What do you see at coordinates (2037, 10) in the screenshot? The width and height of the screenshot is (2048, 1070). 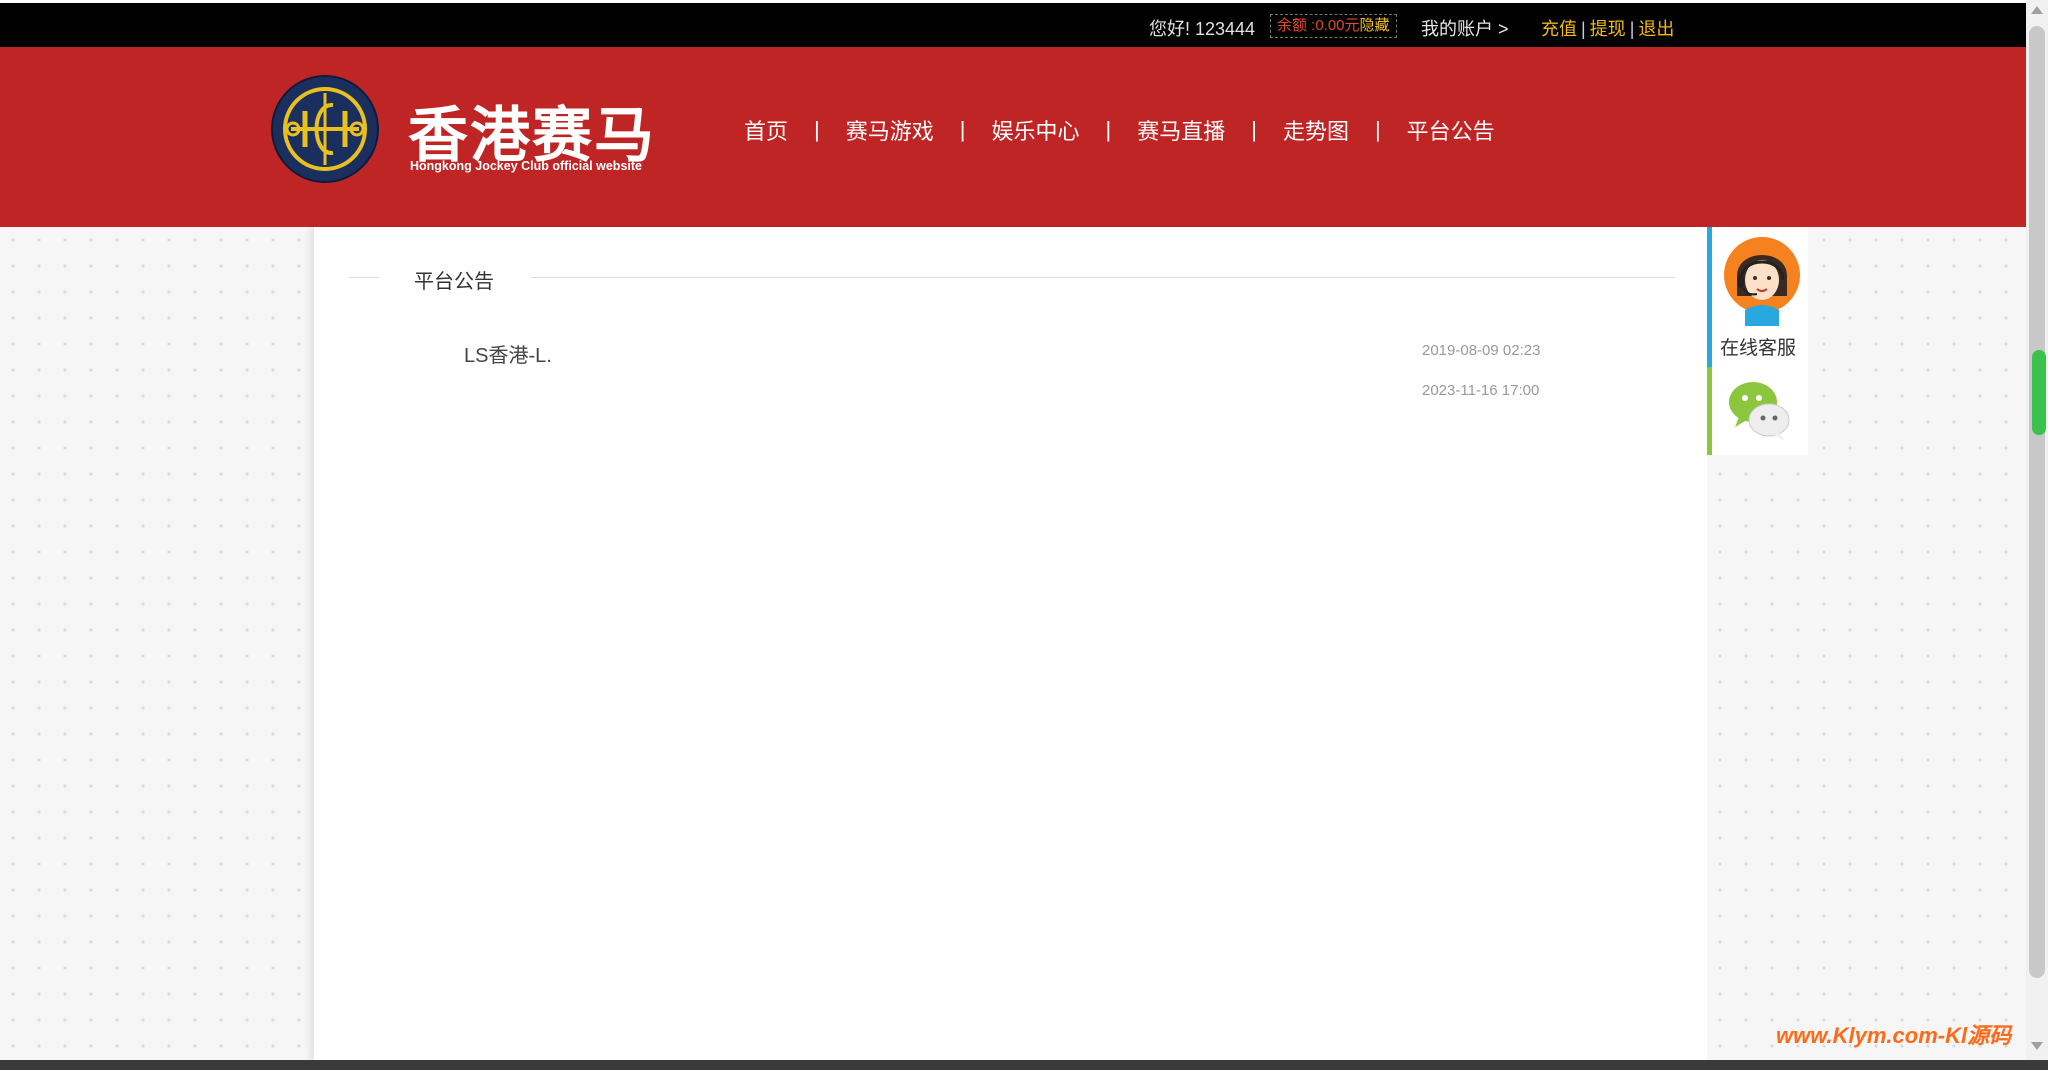 I see `scroll-up-icon` at bounding box center [2037, 10].